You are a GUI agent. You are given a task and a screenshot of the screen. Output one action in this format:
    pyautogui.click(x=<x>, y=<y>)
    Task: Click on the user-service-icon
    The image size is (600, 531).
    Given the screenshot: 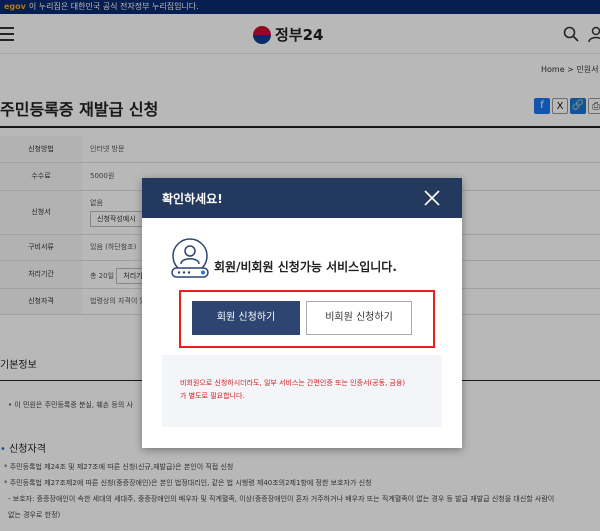 What is the action you would take?
    pyautogui.click(x=190, y=258)
    